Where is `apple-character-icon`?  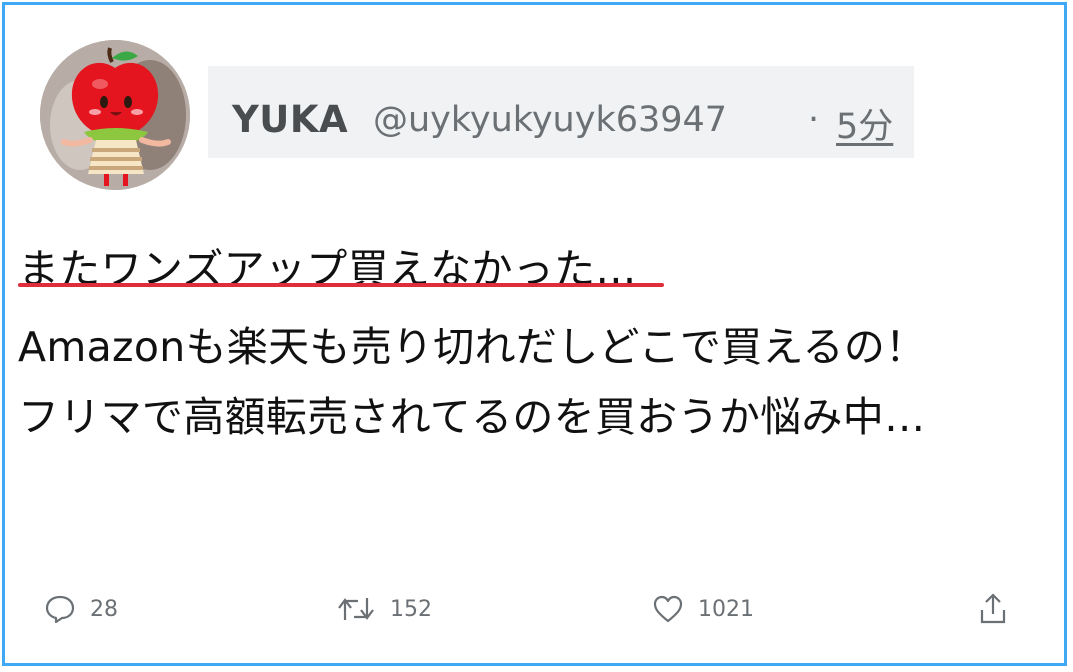
apple-character-icon is located at coordinates (115, 115).